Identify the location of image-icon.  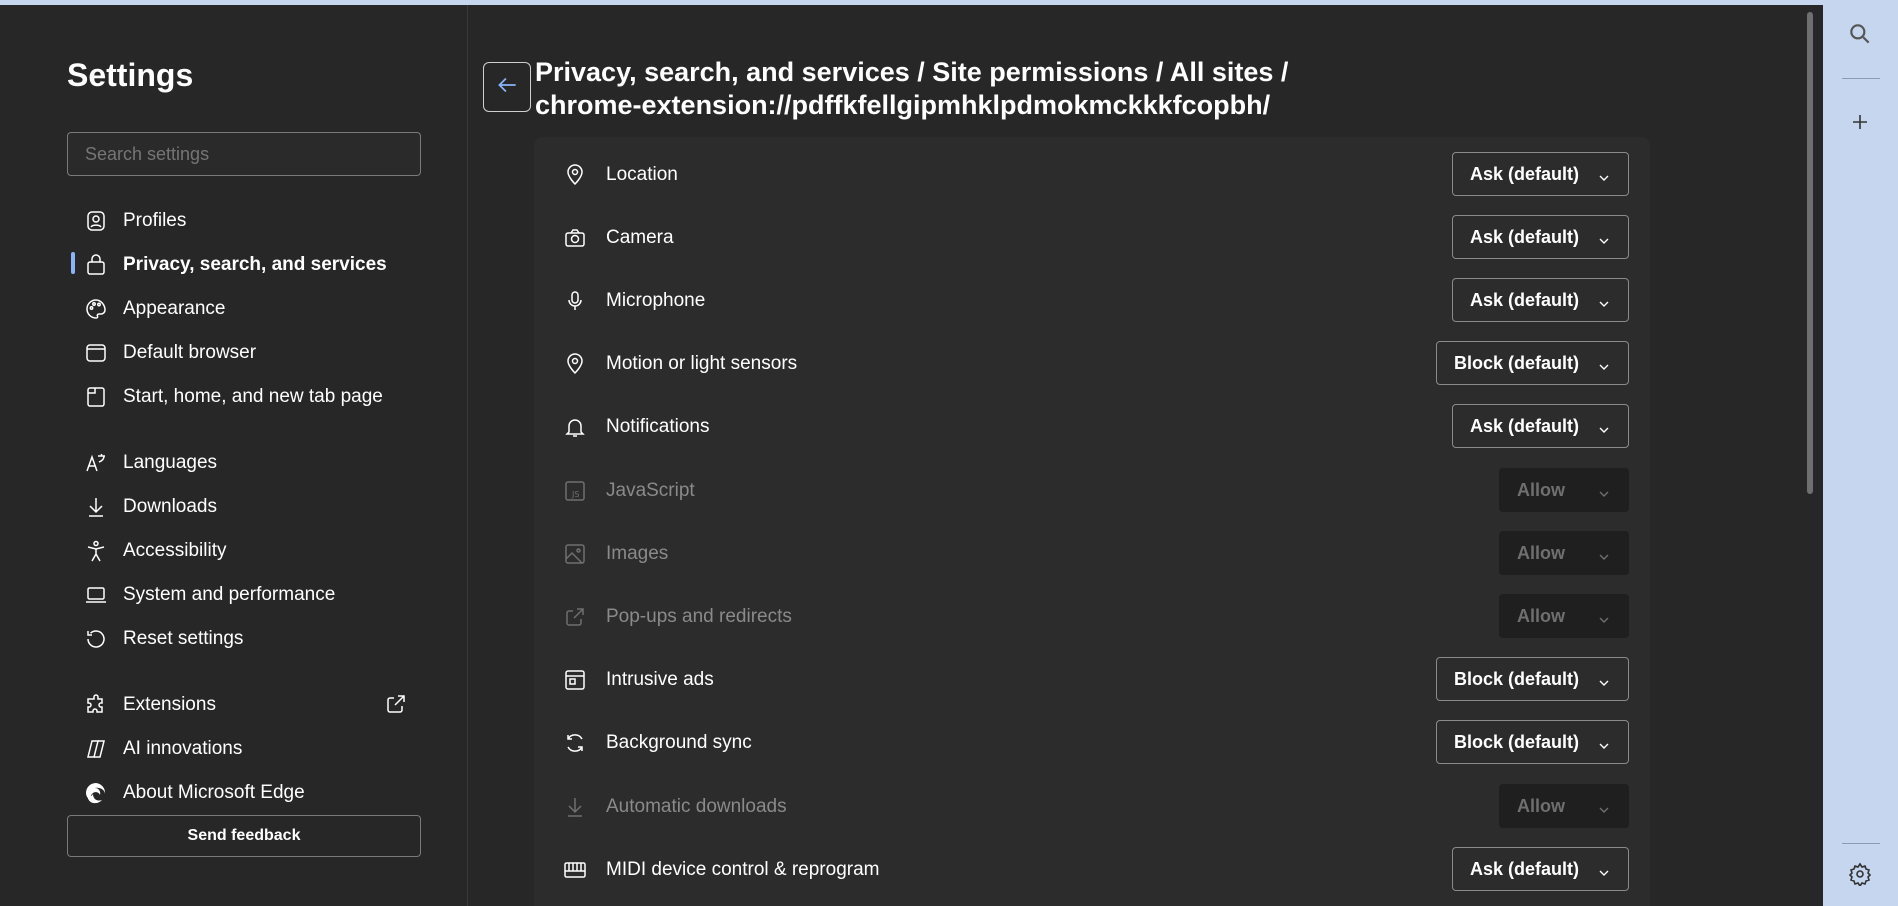
(575, 554).